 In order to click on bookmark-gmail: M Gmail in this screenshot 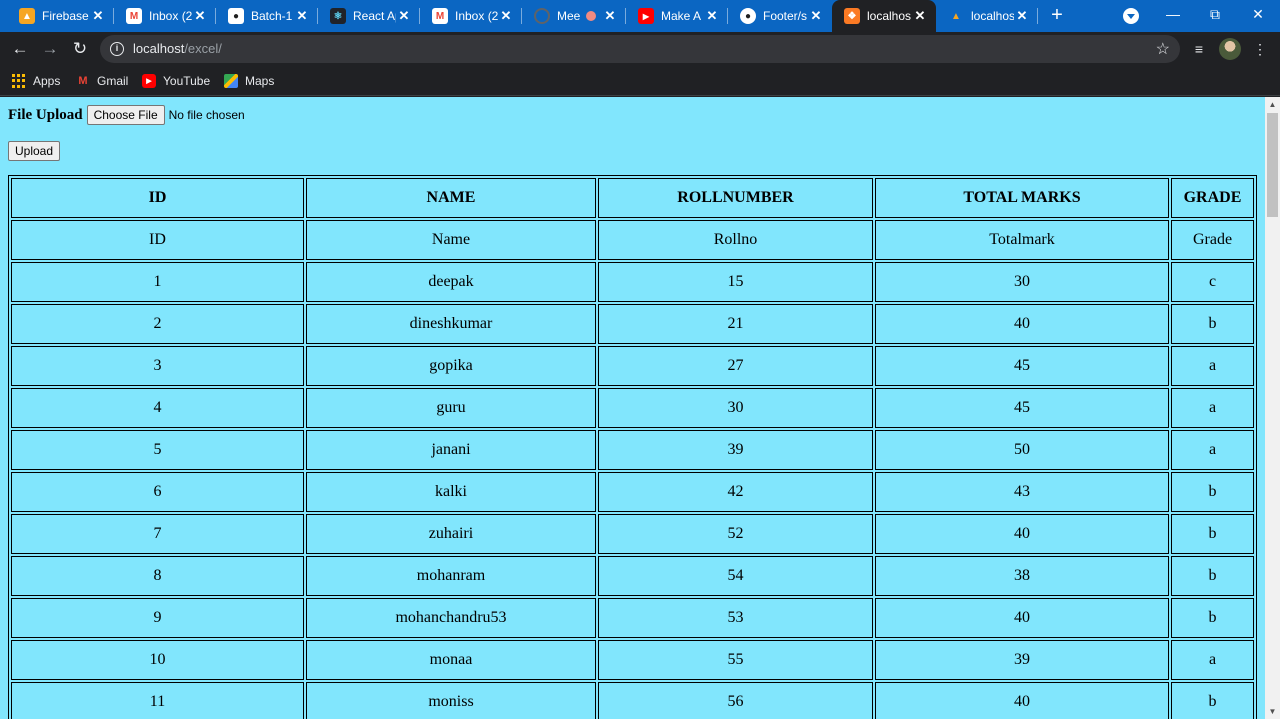, I will do `click(102, 81)`.